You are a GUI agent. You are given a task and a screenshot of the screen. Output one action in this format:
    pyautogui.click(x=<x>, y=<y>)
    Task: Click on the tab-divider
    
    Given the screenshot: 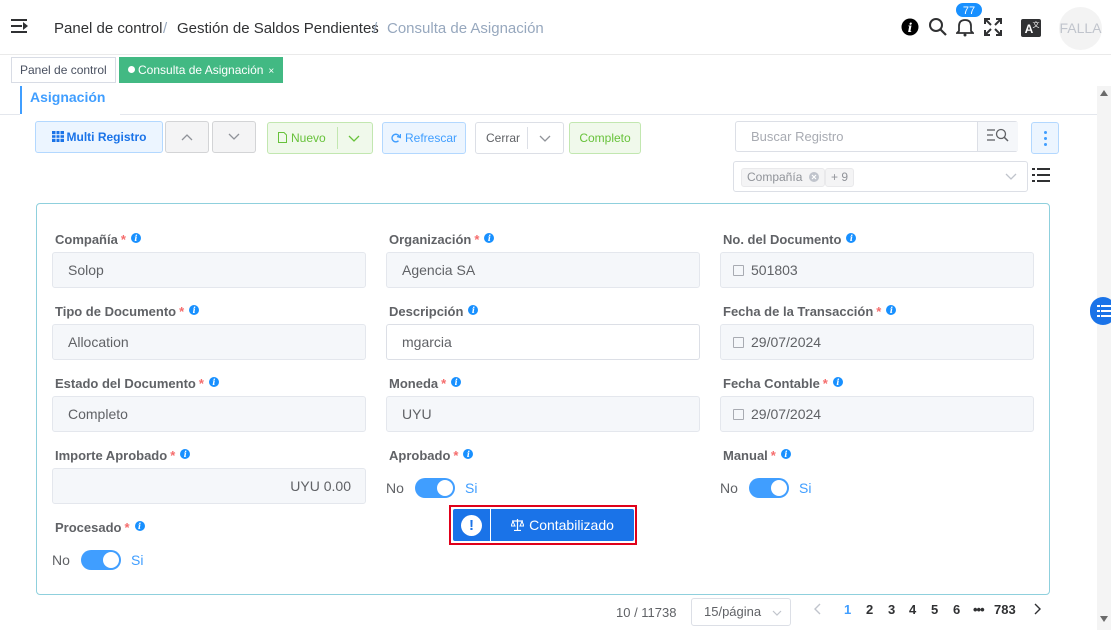 What is the action you would take?
    pyautogui.click(x=10, y=114)
    